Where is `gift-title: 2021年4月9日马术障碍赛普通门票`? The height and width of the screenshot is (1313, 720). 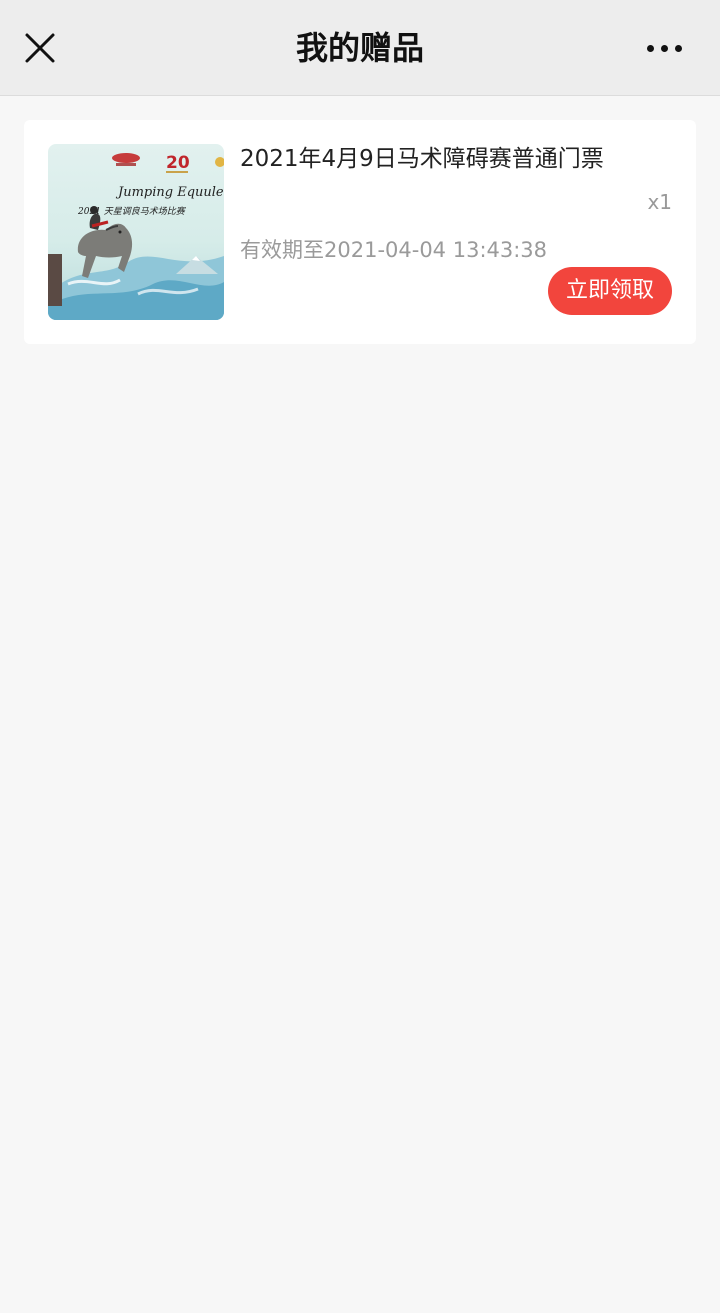 gift-title: 2021年4月9日马术障碍赛普通门票 is located at coordinates (422, 159).